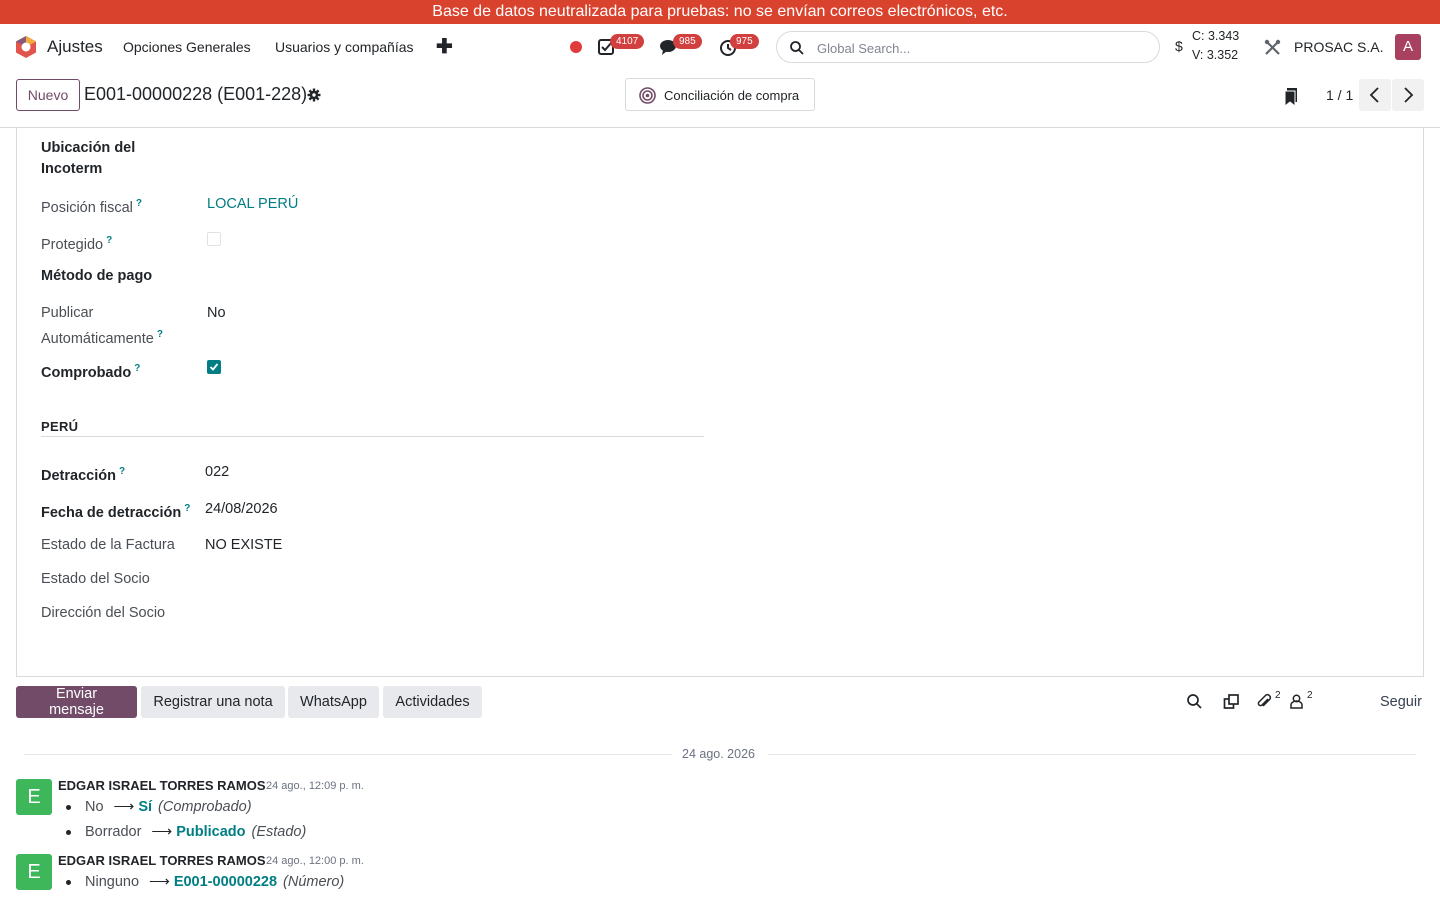 The image size is (1440, 900). I want to click on checked-checkbox, so click(214, 367).